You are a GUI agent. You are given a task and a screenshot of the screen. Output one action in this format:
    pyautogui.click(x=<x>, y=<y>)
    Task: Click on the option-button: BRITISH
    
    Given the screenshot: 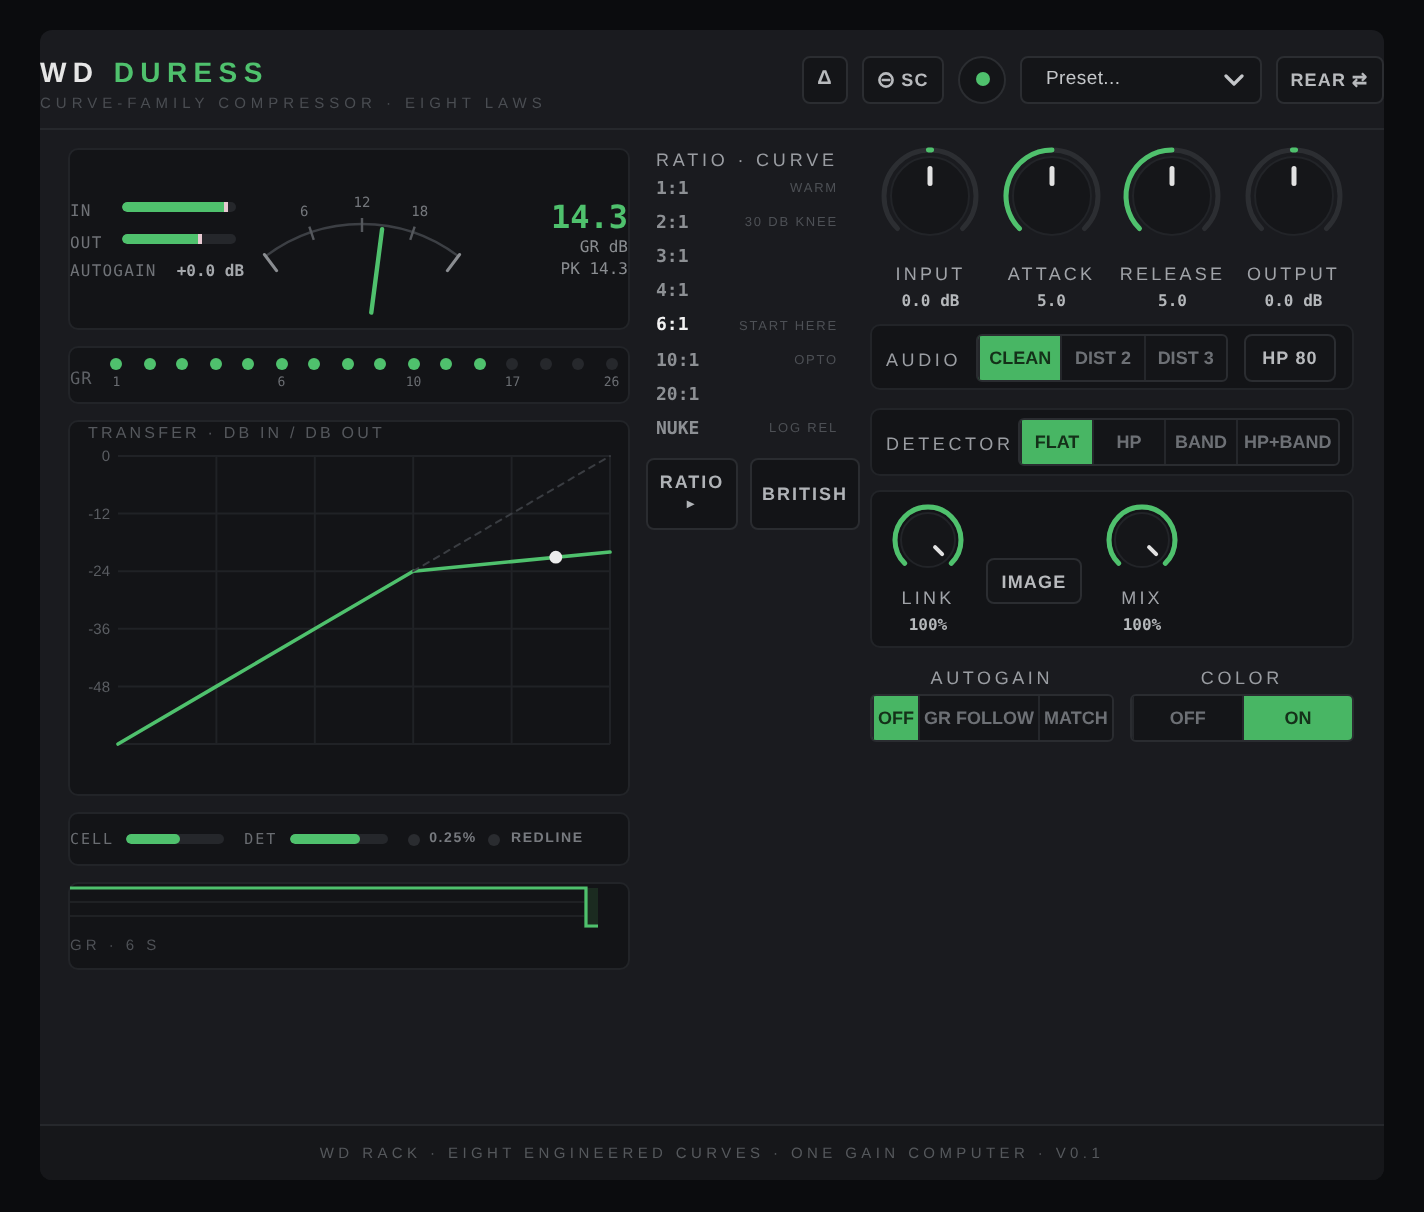 What is the action you would take?
    pyautogui.click(x=805, y=493)
    